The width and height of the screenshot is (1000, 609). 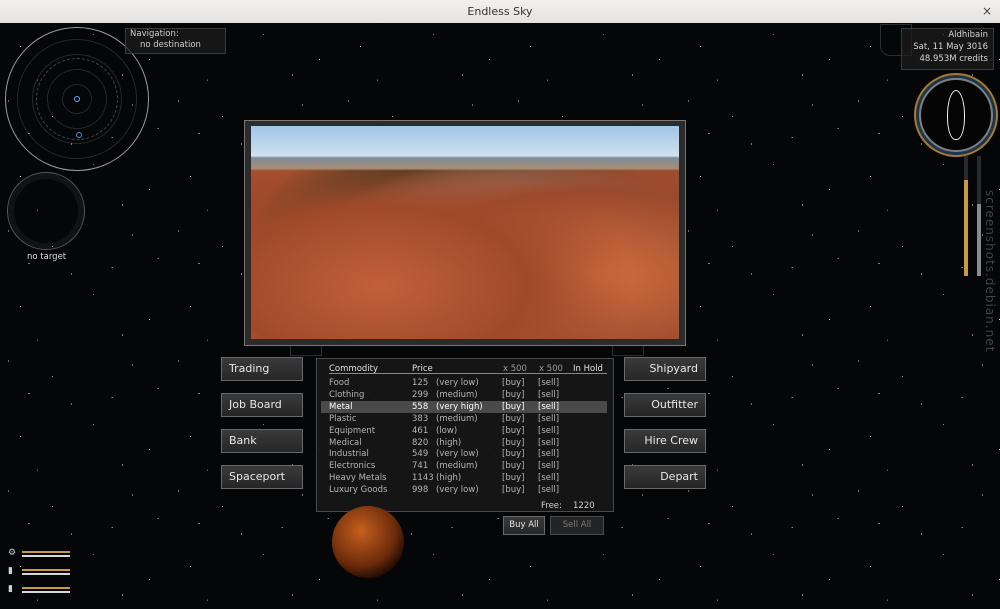 What do you see at coordinates (420, 418) in the screenshot?
I see `commodity-price: 383` at bounding box center [420, 418].